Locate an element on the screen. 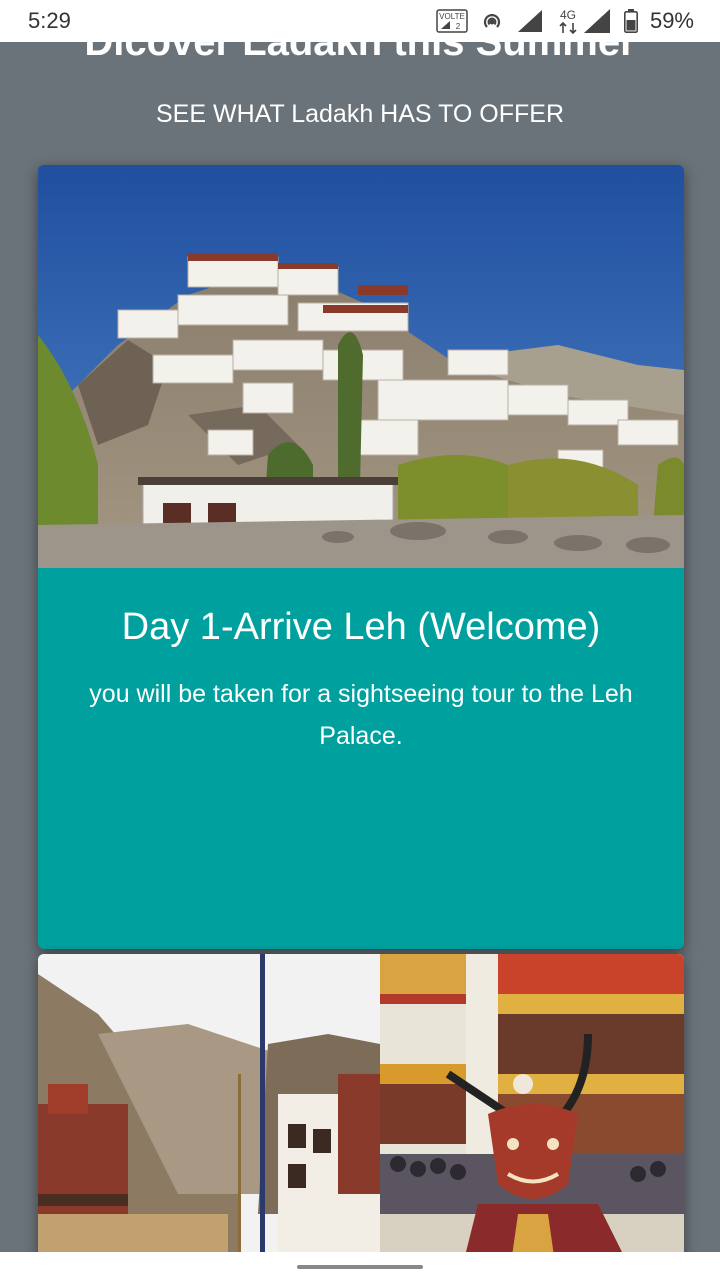  home-gesture-handle is located at coordinates (360, 1267).